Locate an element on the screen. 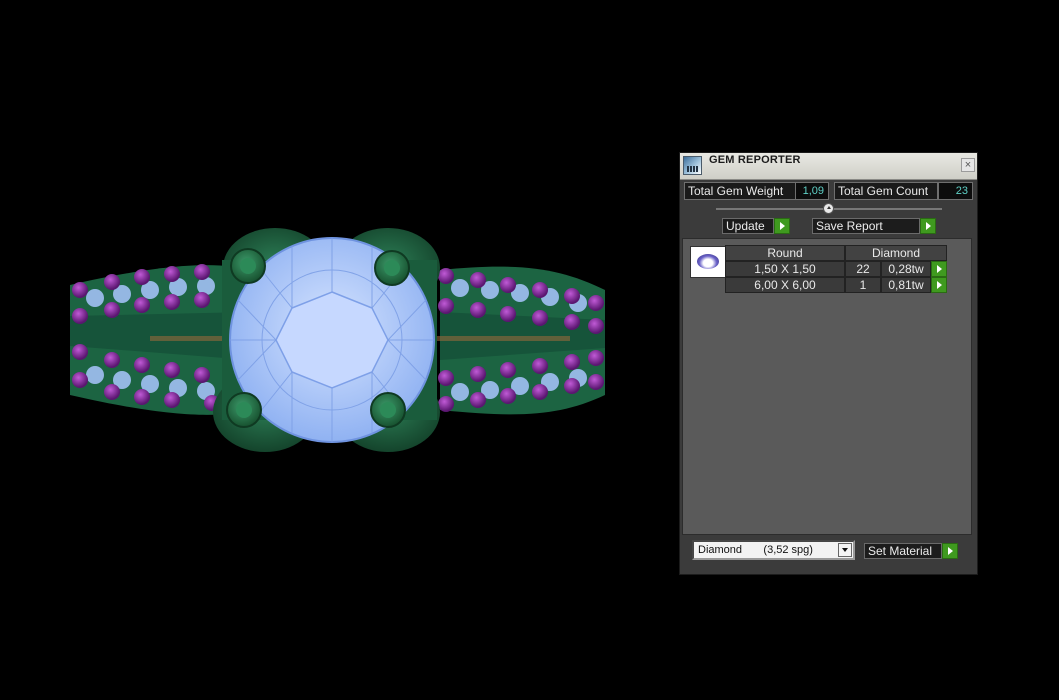  close-icon: × is located at coordinates (968, 165).